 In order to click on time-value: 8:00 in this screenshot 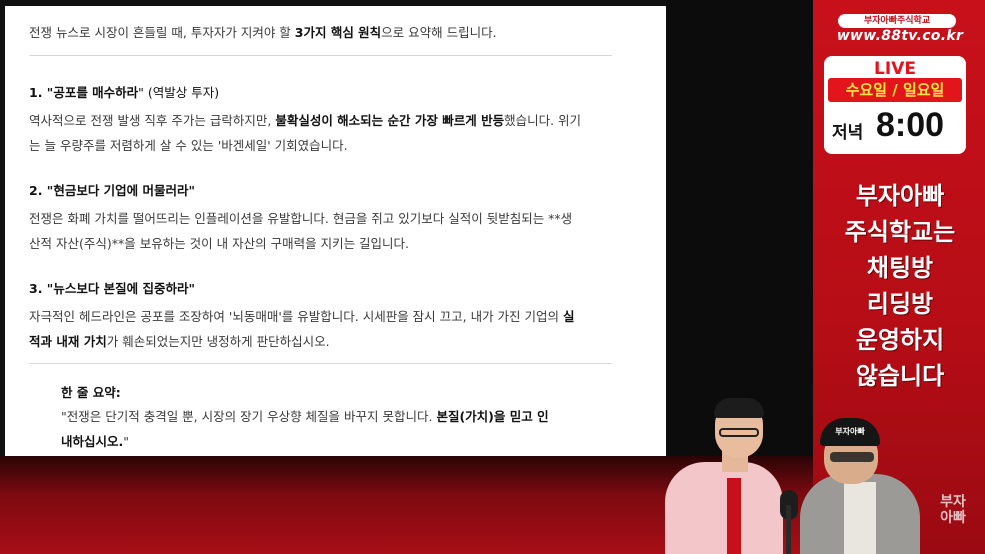, I will do `click(910, 125)`.